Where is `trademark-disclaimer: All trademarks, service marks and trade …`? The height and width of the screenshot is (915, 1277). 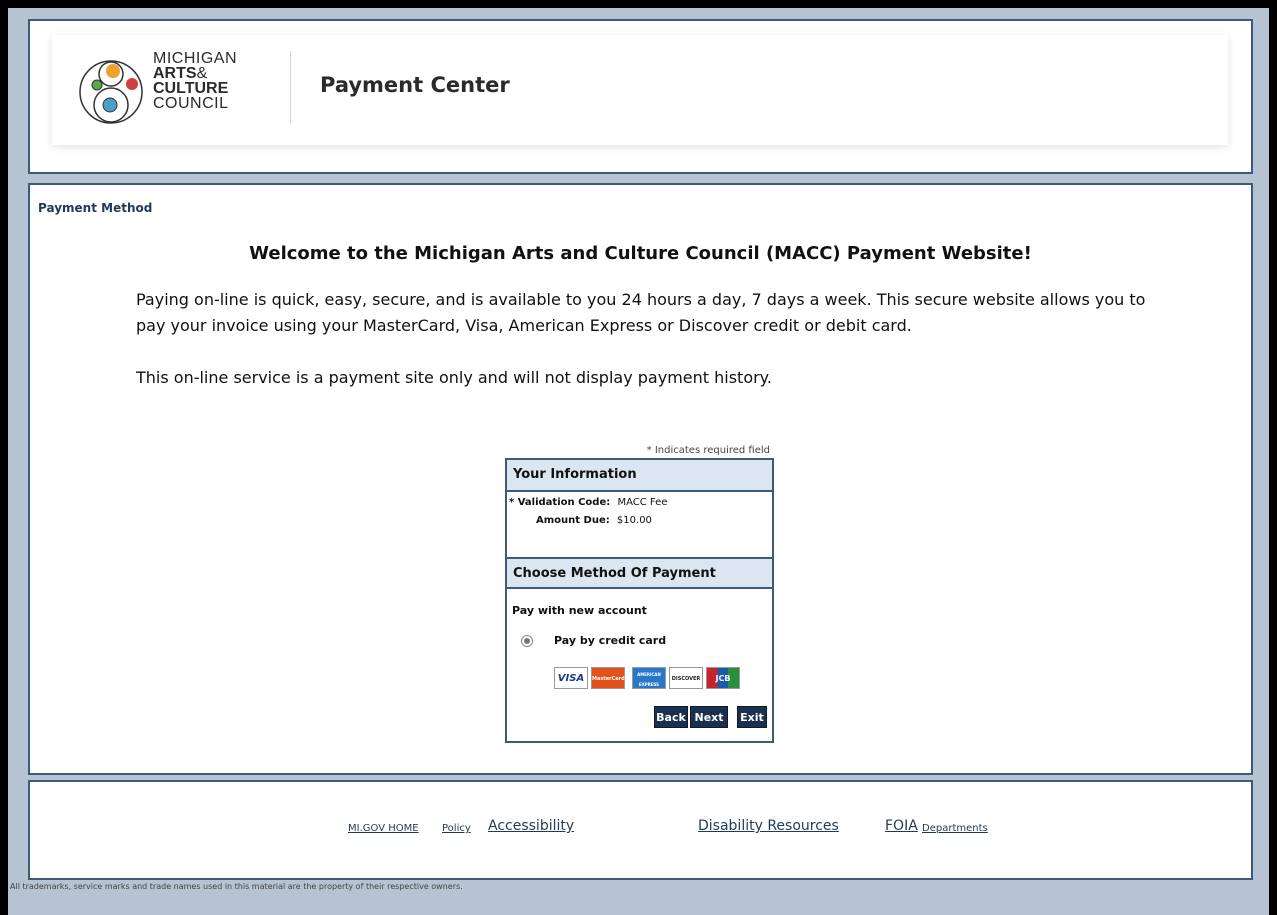 trademark-disclaimer: All trademarks, service marks and trade … is located at coordinates (236, 886).